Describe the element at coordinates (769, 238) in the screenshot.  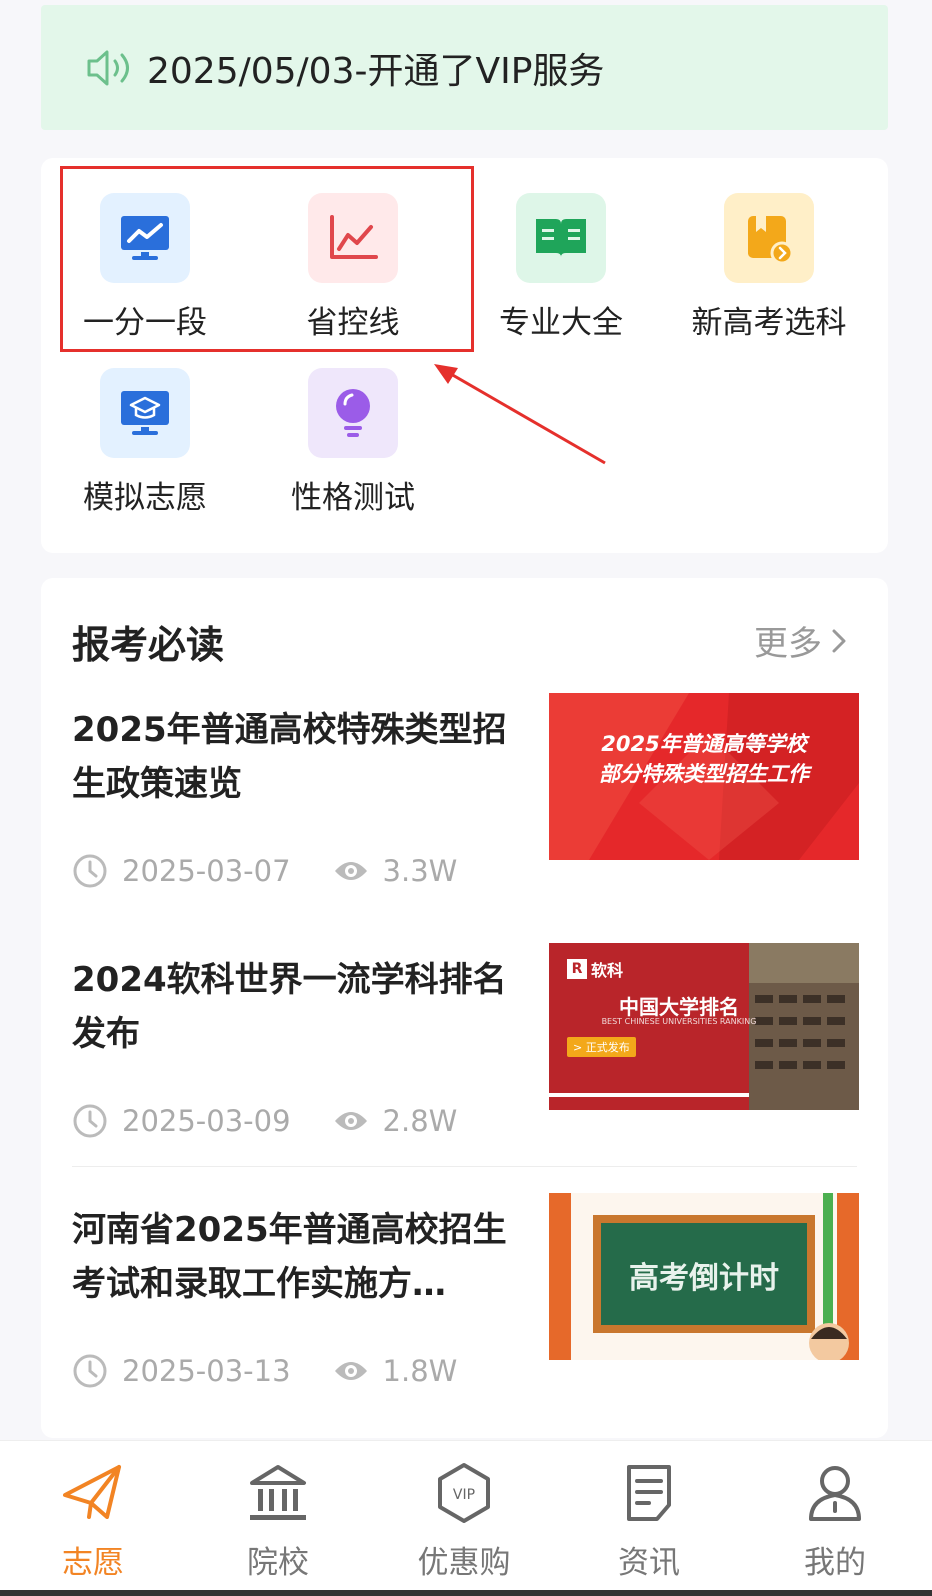
I see `bookmark-book-icon` at that location.